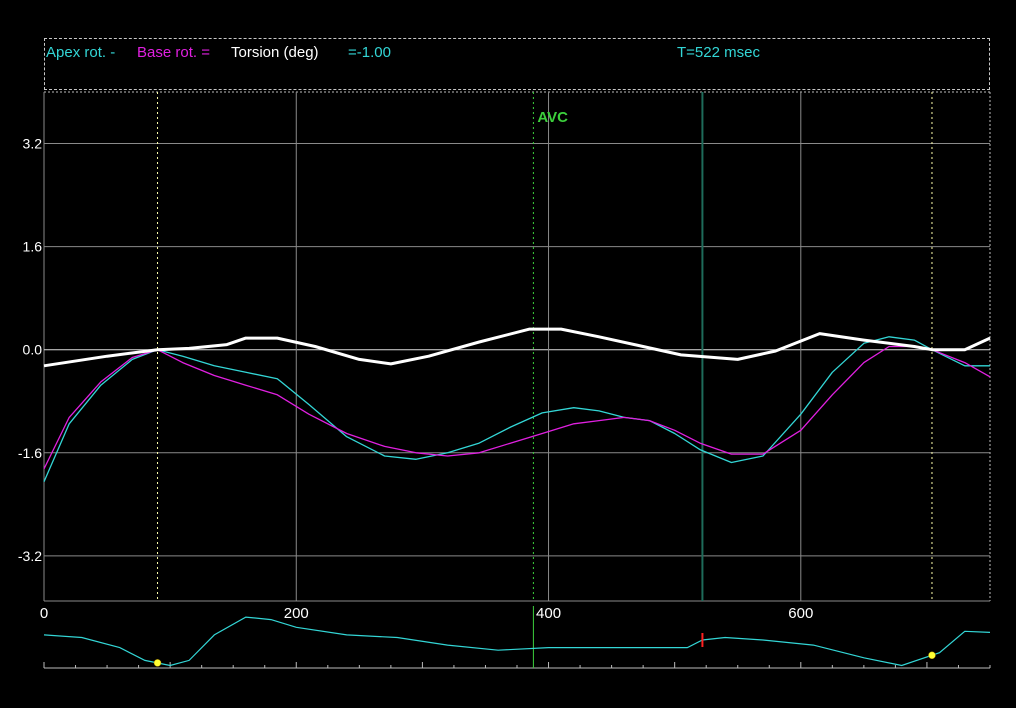 Image resolution: width=1016 pixels, height=708 pixels. I want to click on x-tick-label: 200, so click(296, 613).